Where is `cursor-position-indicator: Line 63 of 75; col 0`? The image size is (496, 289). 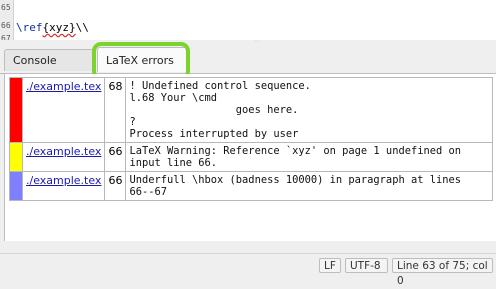 cursor-position-indicator: Line 63 of 75; col 0 is located at coordinates (442, 272).